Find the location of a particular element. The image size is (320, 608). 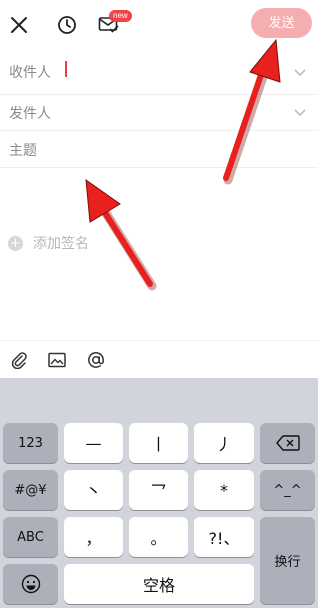

plus-icon: + is located at coordinates (15, 243).